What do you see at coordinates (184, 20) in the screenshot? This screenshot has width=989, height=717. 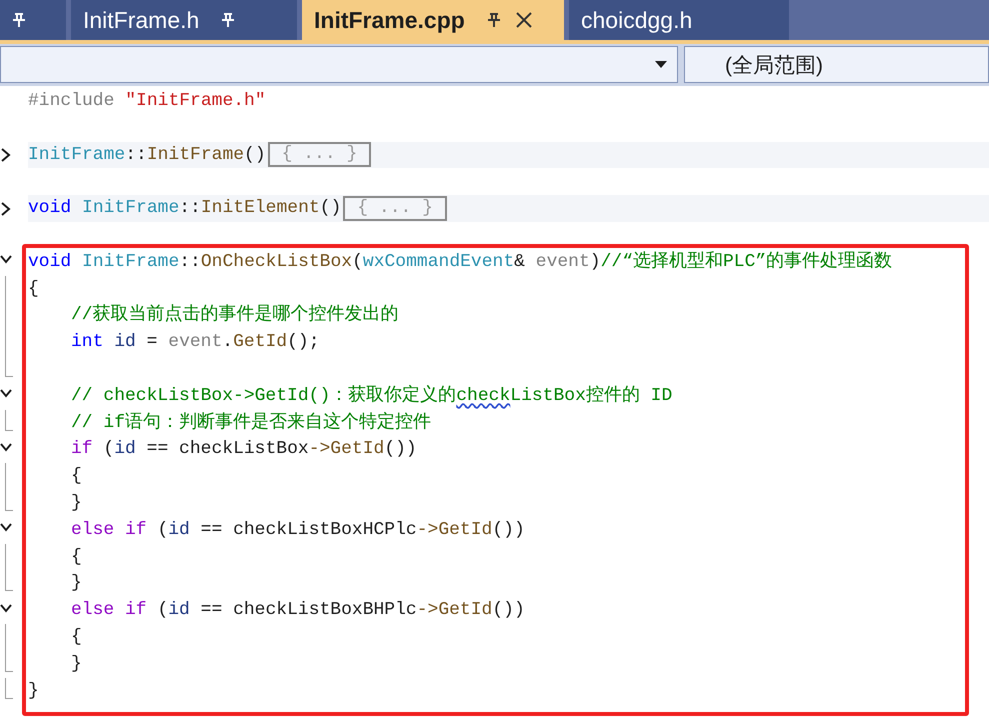 I see `tab: InitFrame.h` at bounding box center [184, 20].